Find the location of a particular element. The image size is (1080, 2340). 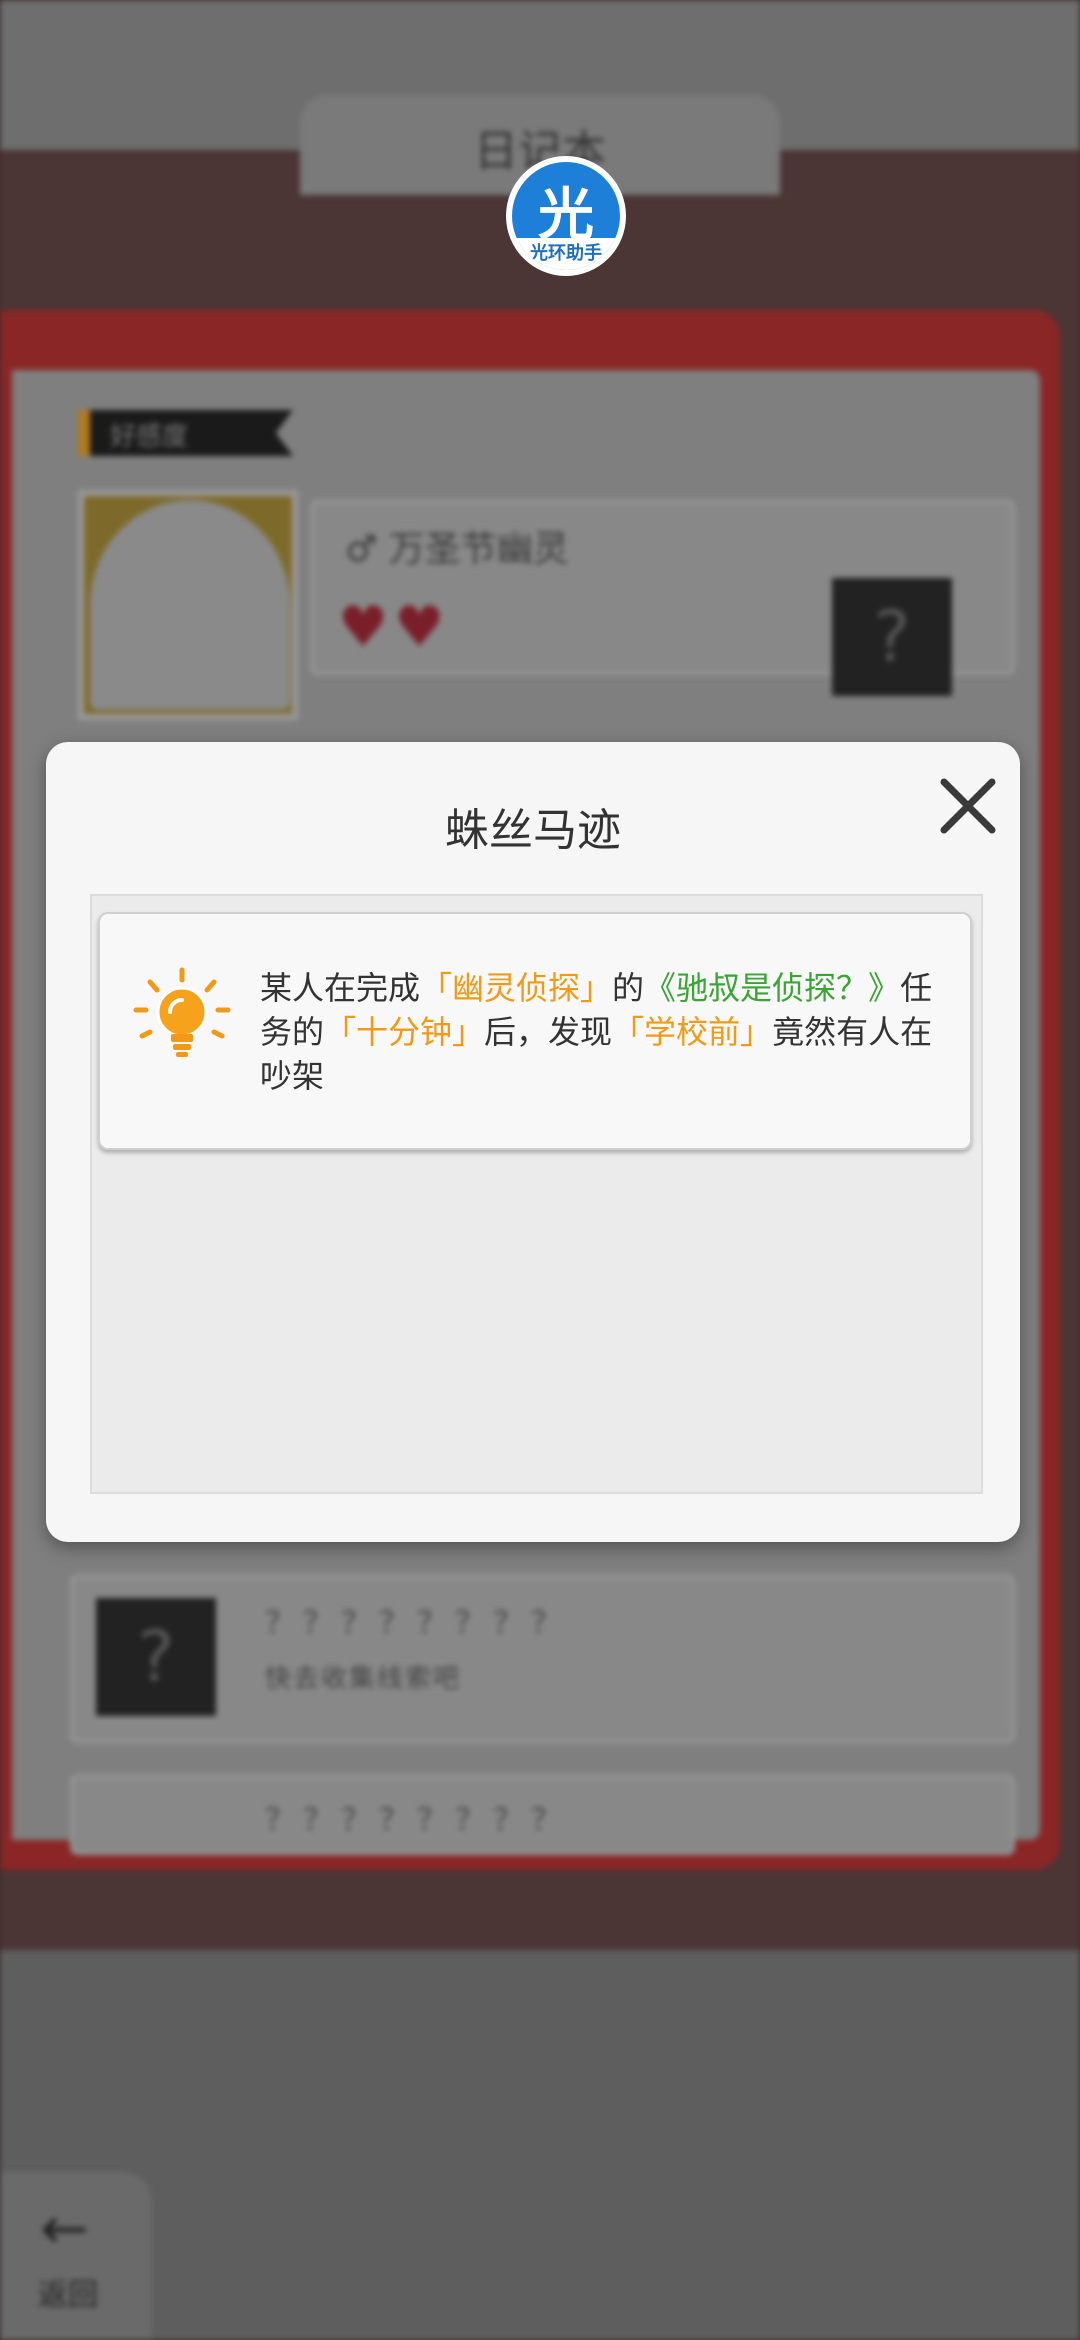

clue-segment: 某人在完成 is located at coordinates (340, 988).